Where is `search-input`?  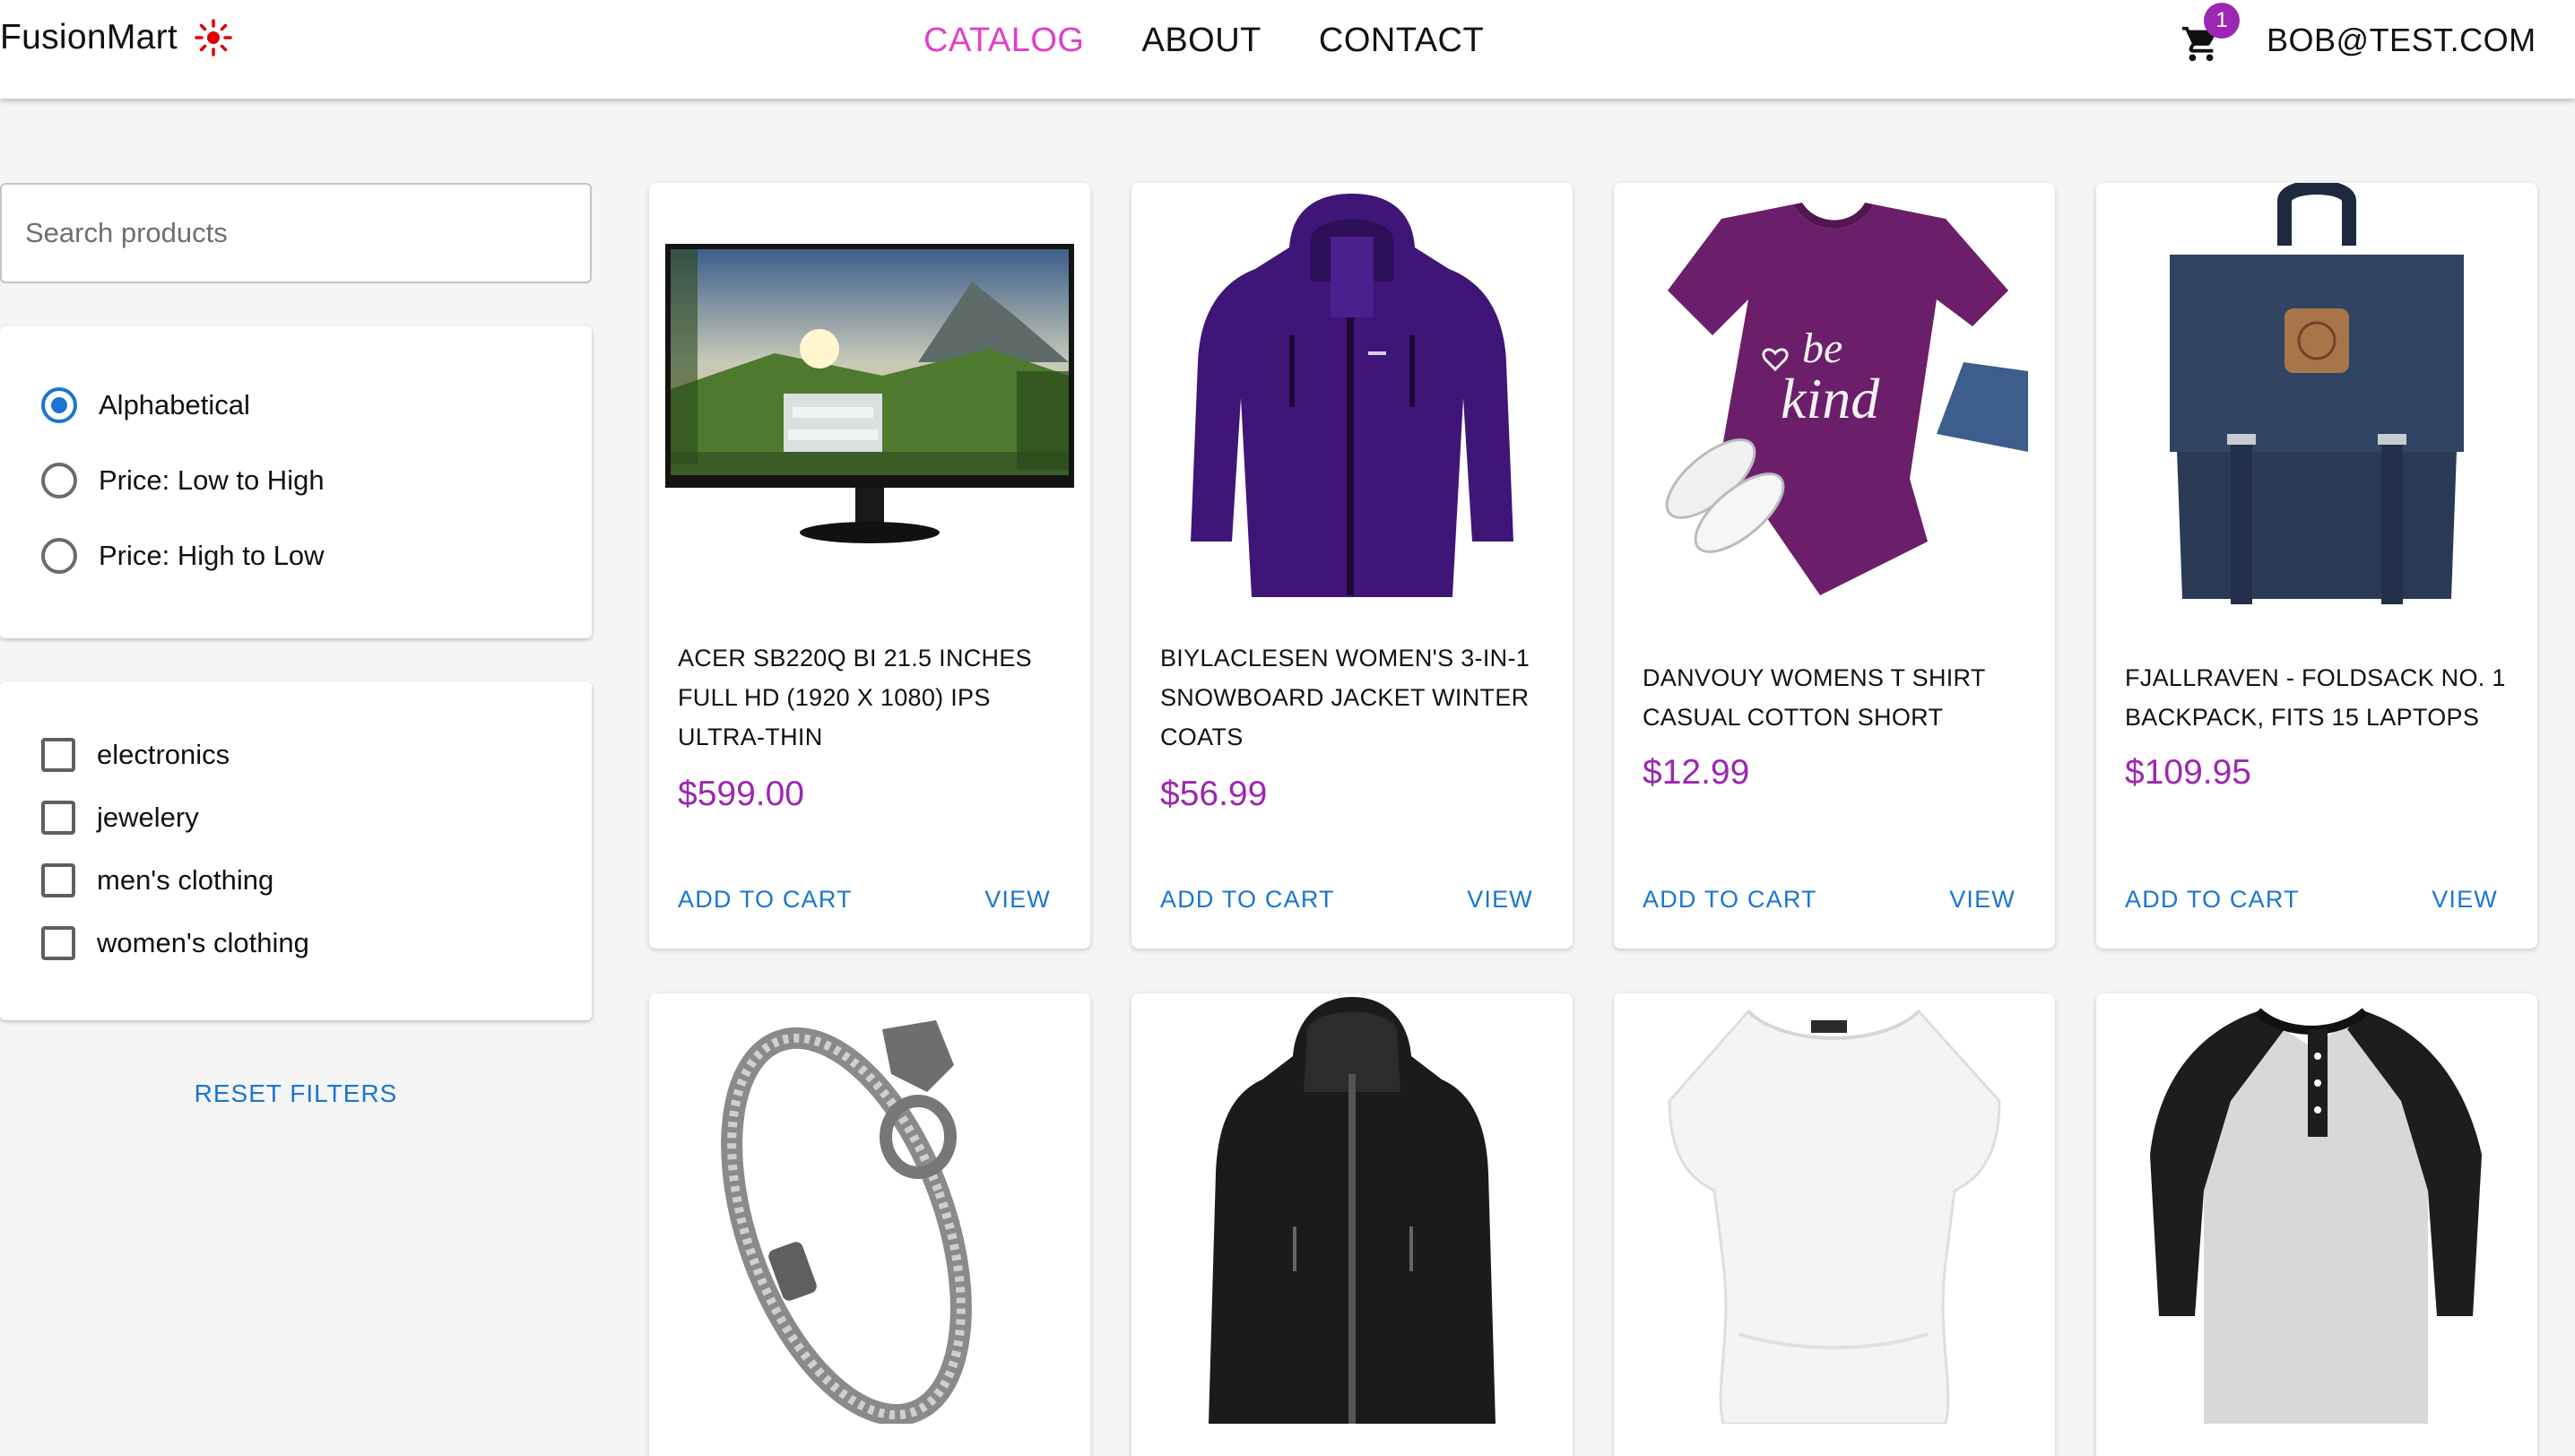
search-input is located at coordinates (296, 233).